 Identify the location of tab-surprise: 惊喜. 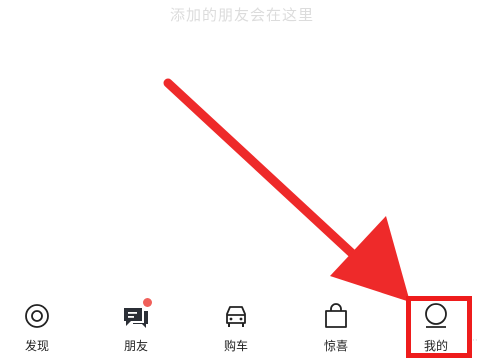
(336, 325).